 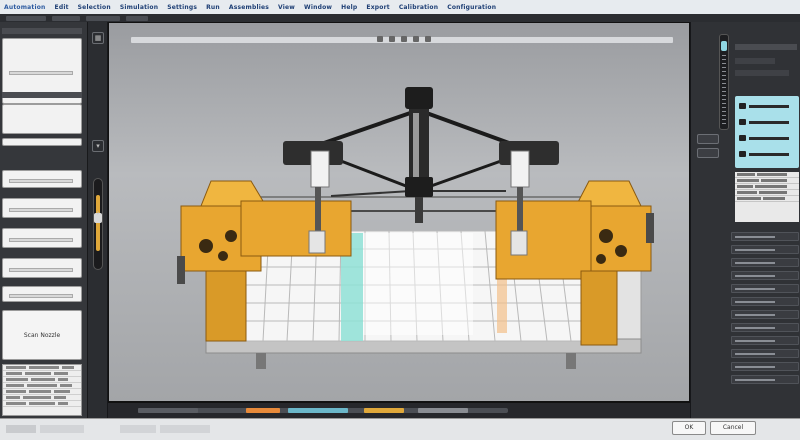 What do you see at coordinates (25, 7) in the screenshot?
I see `menu-item-automation: Automation` at bounding box center [25, 7].